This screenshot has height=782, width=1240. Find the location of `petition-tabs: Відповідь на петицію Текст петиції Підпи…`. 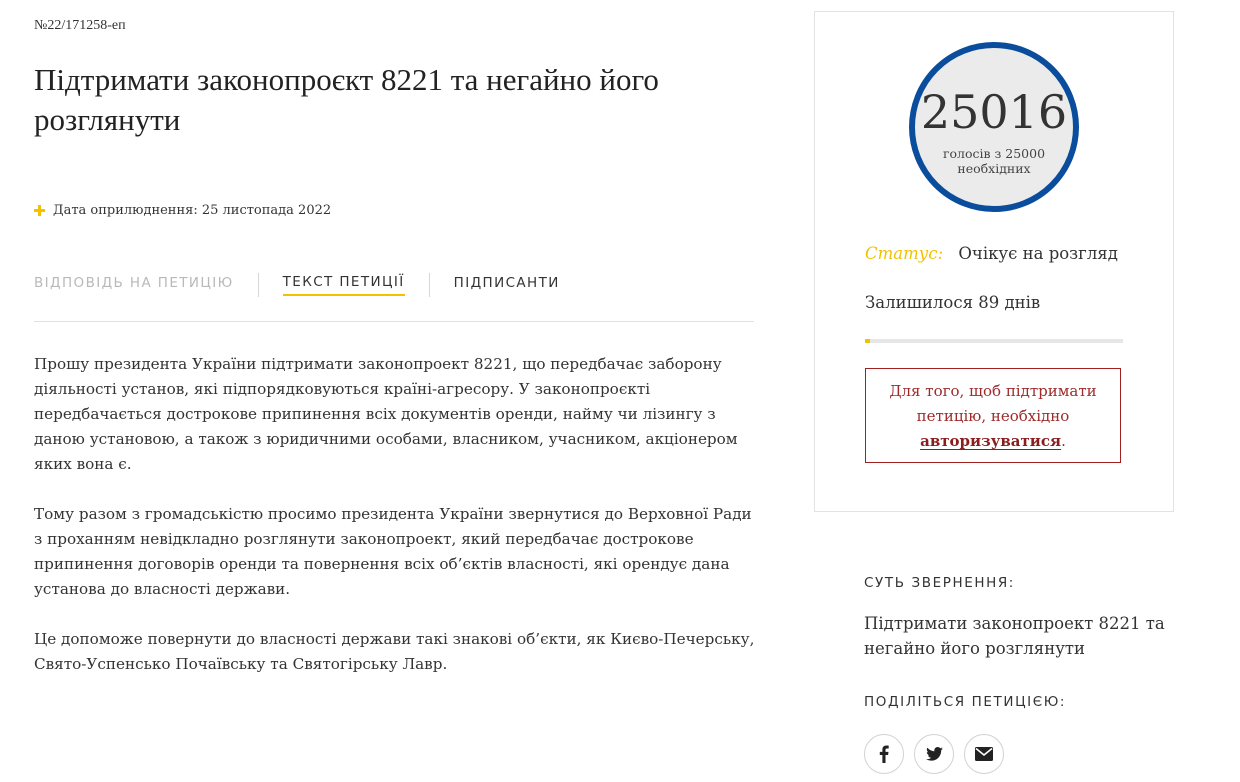

petition-tabs: Відповідь на петицію Текст петиції Підпи… is located at coordinates (297, 285).